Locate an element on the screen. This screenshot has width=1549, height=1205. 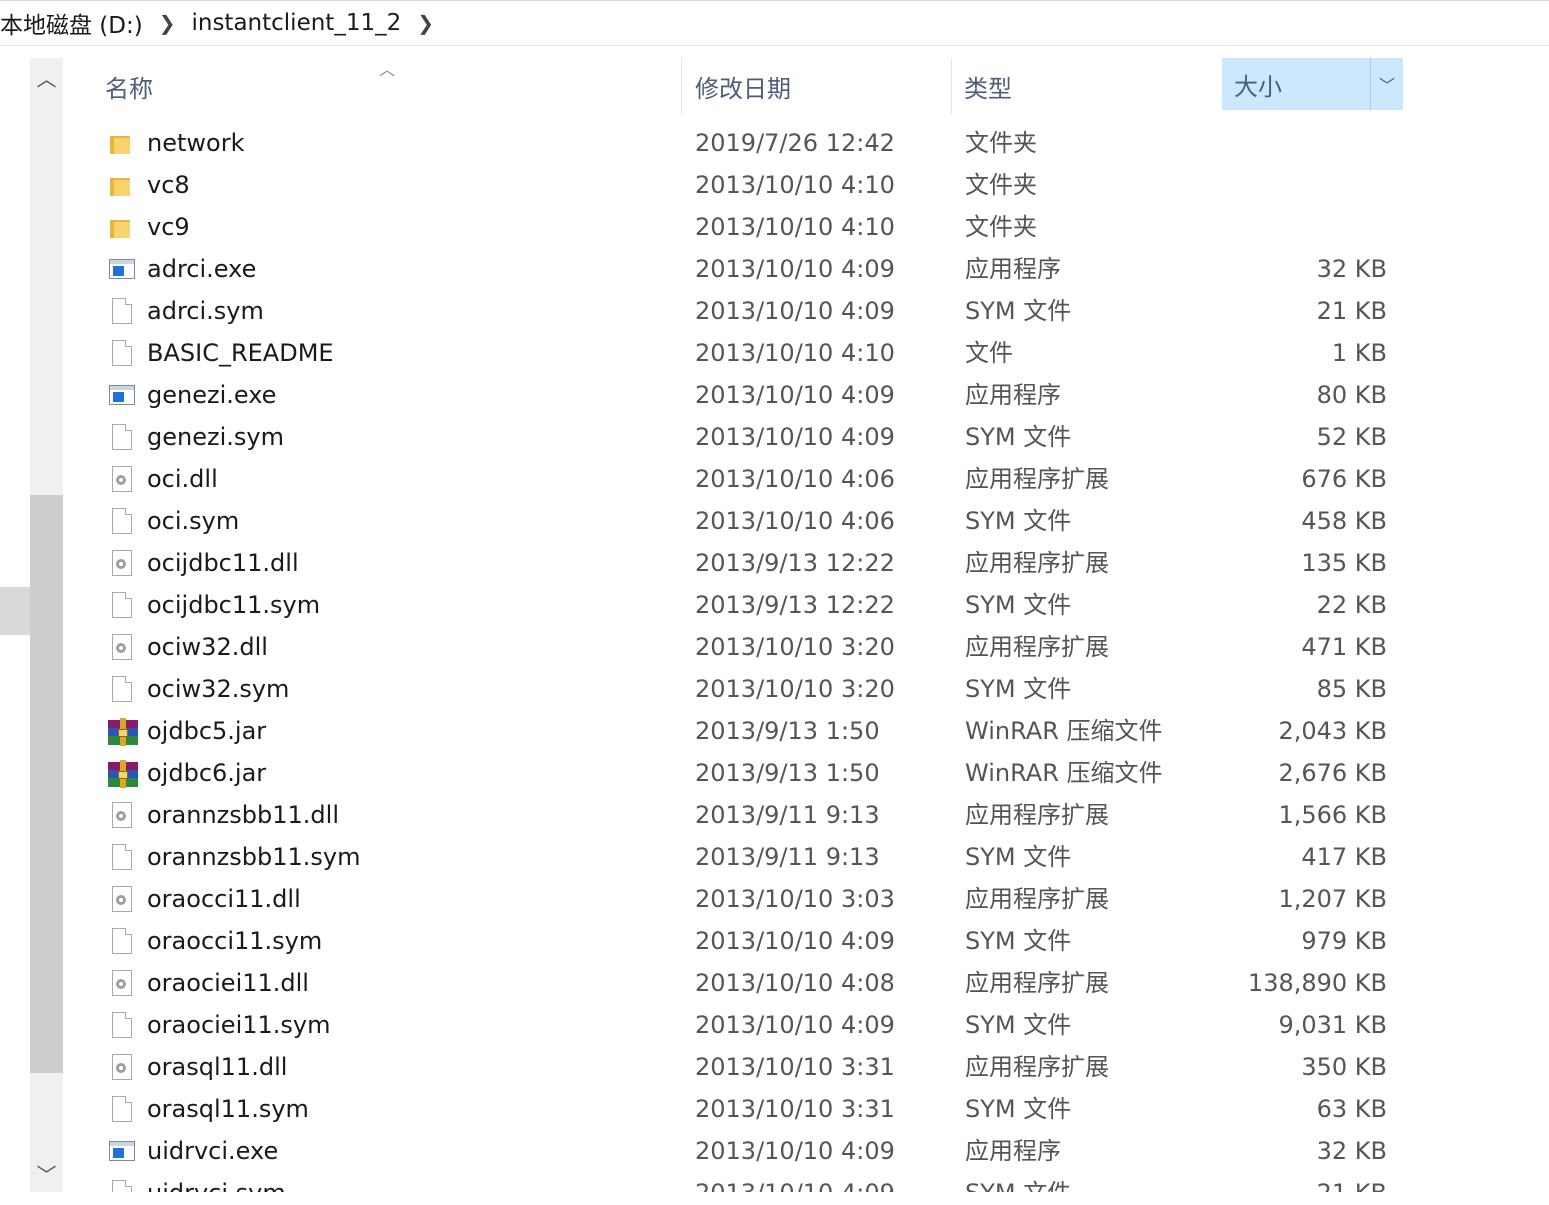
application-icon is located at coordinates (122, 396).